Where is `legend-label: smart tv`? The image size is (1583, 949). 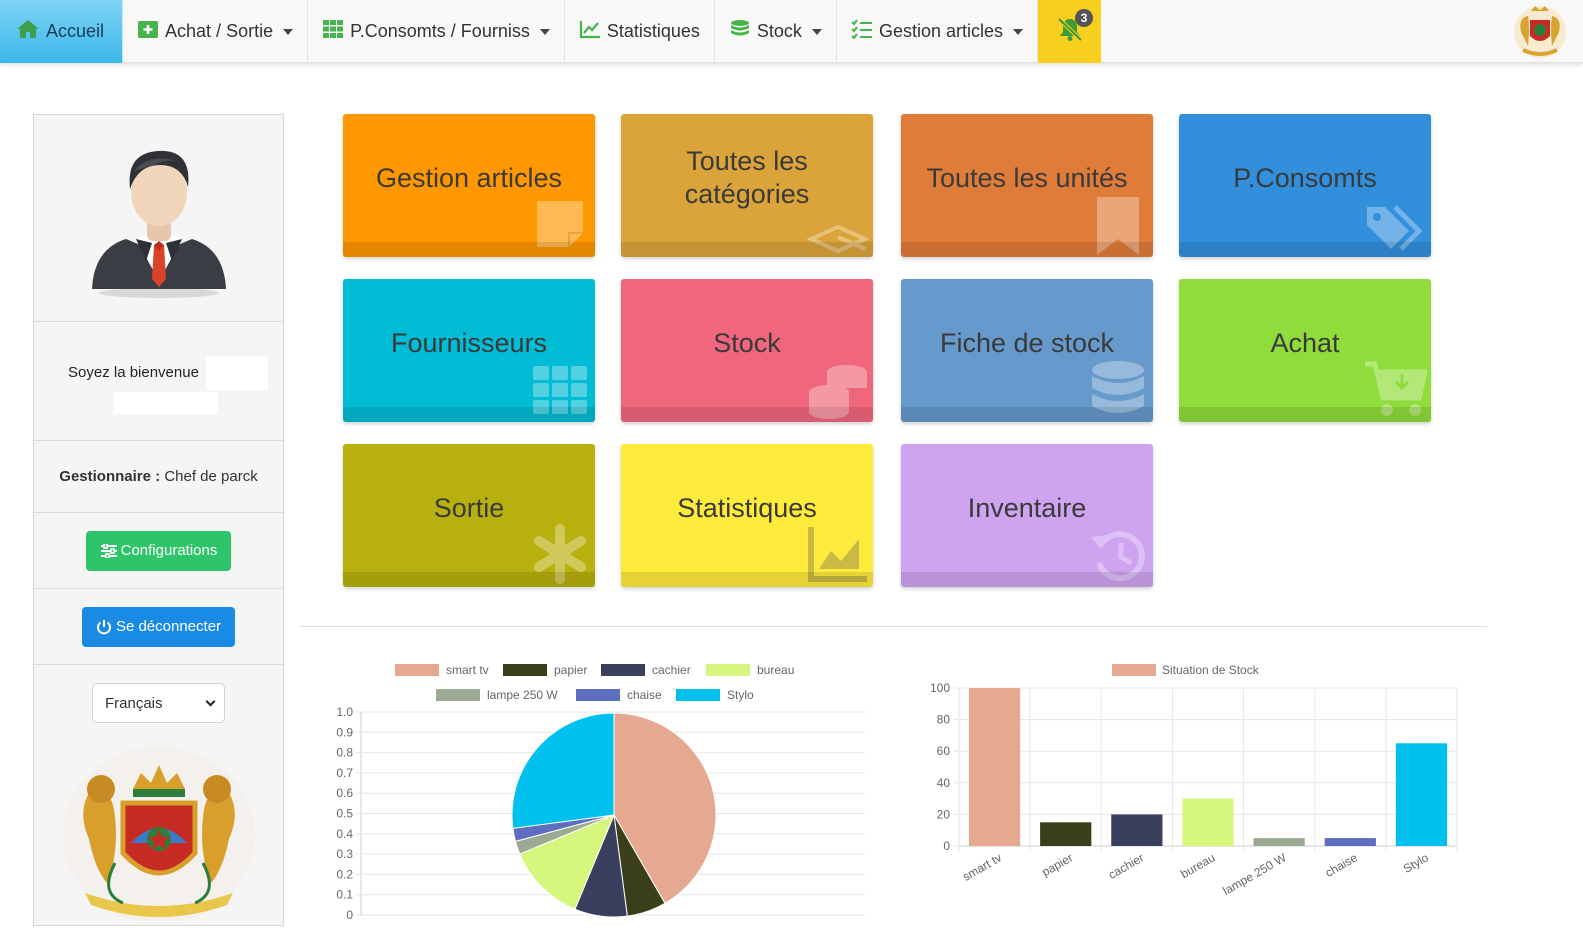
legend-label: smart tv is located at coordinates (467, 670).